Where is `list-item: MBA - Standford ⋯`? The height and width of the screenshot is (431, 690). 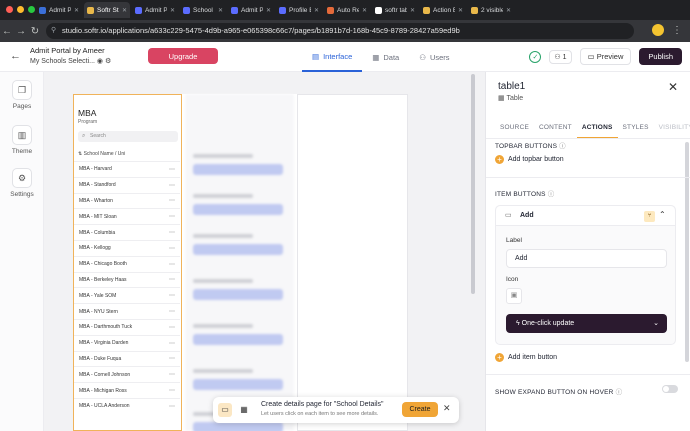
list-item: MBA - Standford ⋯ is located at coordinates (127, 184).